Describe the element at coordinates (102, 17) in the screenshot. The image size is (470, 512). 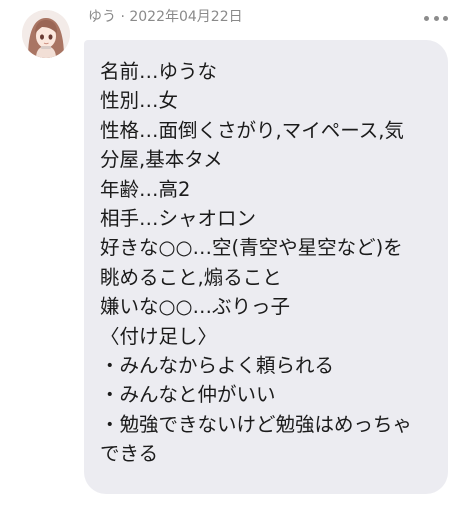
I see `author-name: ゆう` at that location.